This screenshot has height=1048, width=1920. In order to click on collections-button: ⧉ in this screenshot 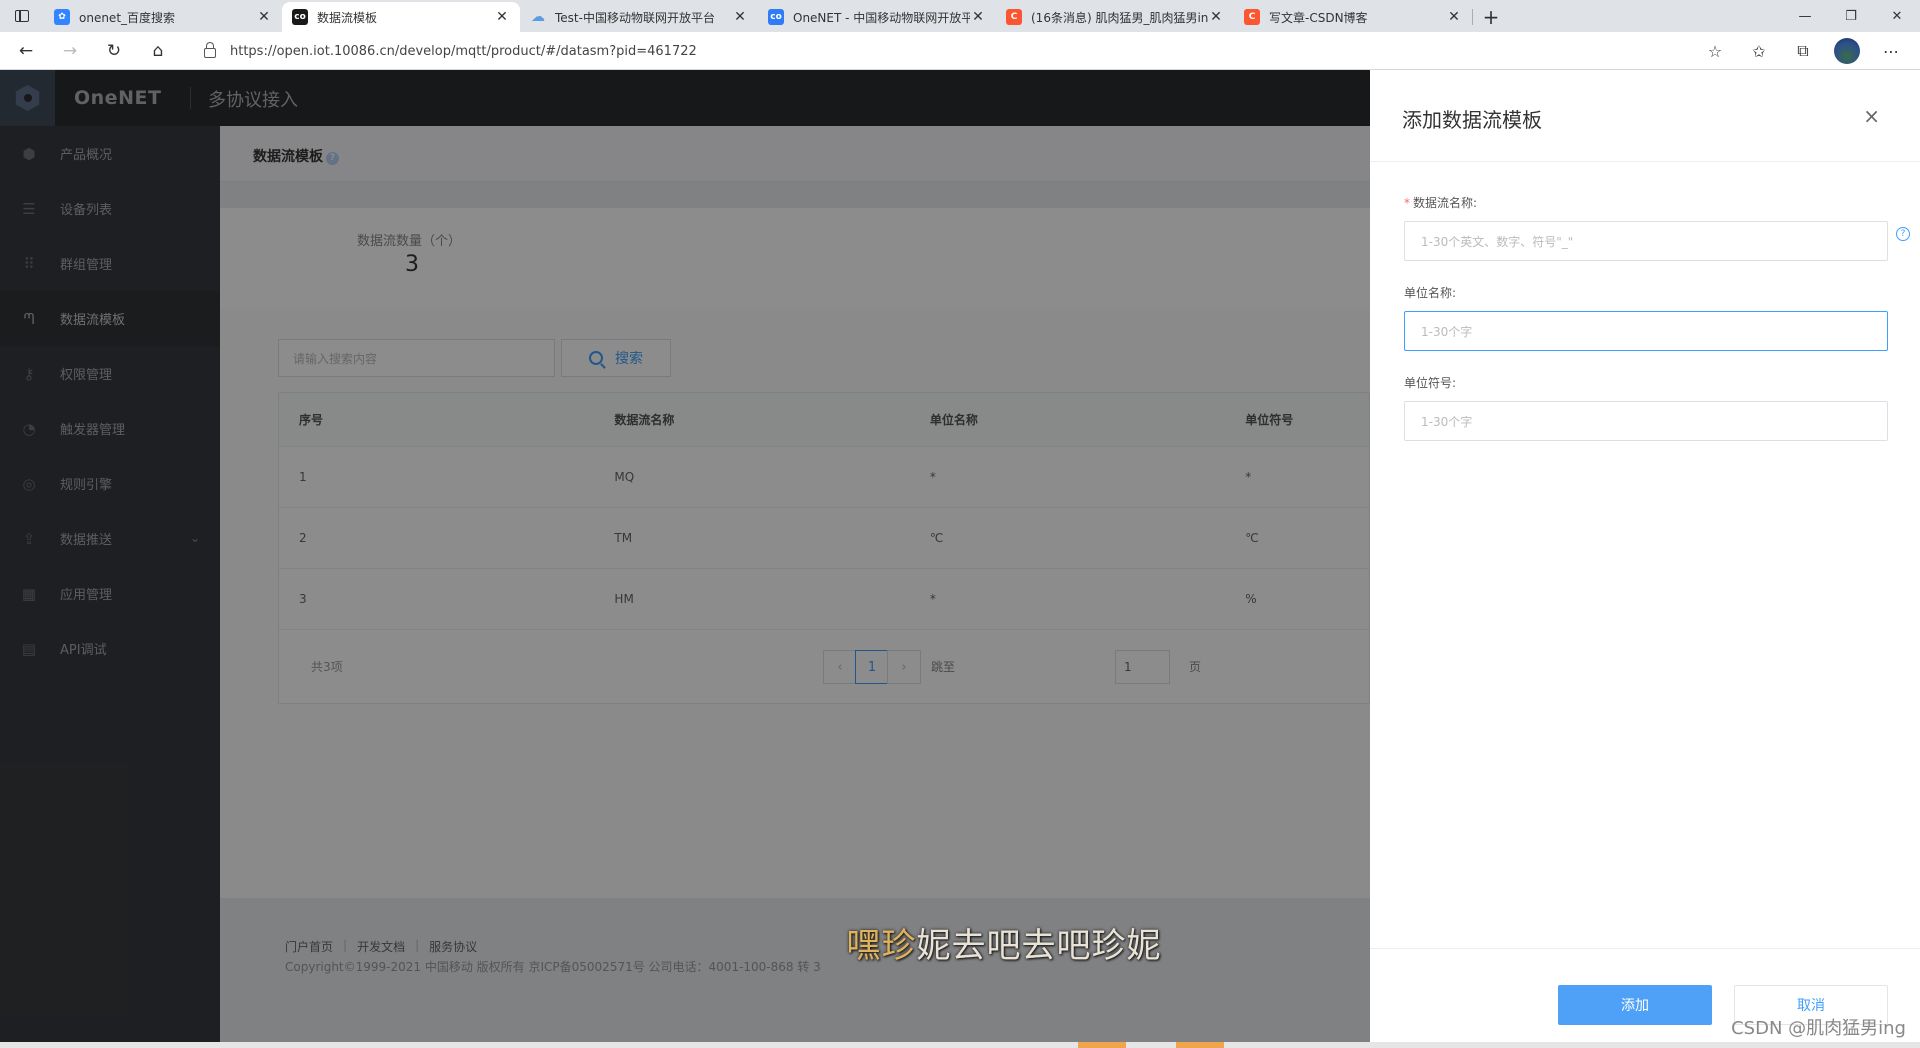, I will do `click(1803, 51)`.